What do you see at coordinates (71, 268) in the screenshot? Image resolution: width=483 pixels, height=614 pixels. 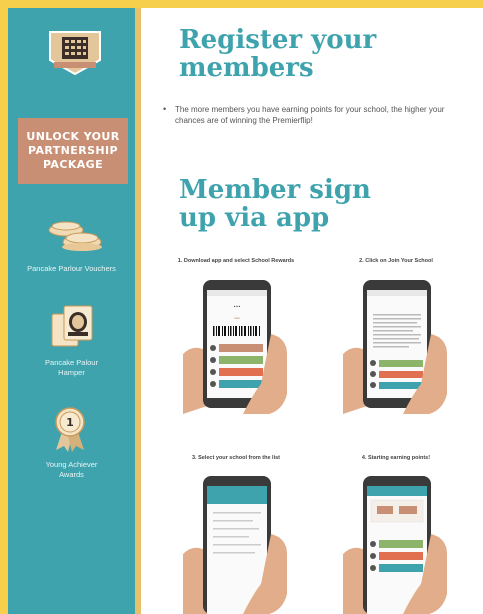 I see `perk-label-vouchers: Pancake Parlour Vouchers` at bounding box center [71, 268].